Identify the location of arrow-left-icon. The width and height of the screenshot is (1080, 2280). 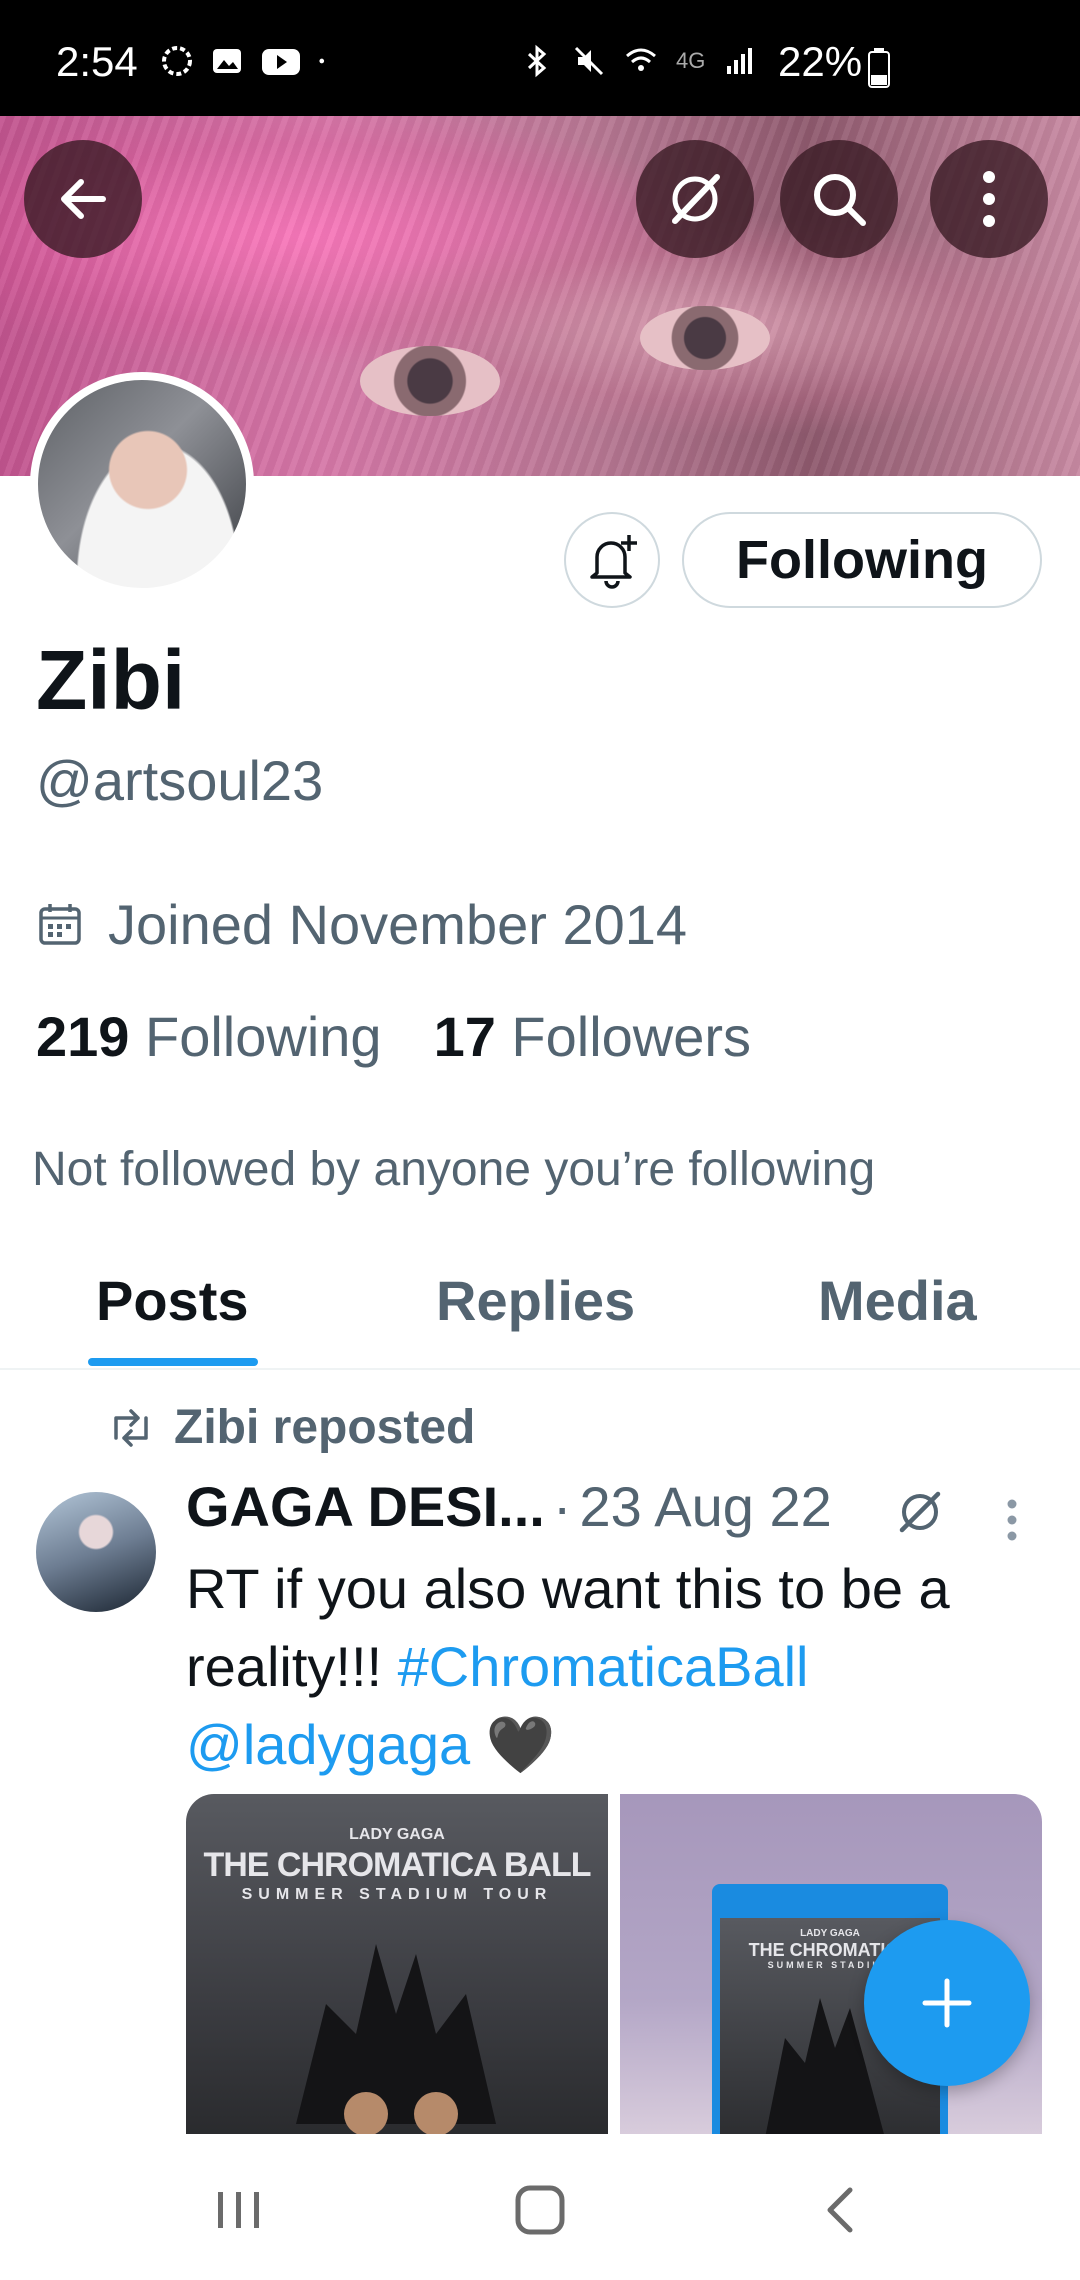
(83, 199).